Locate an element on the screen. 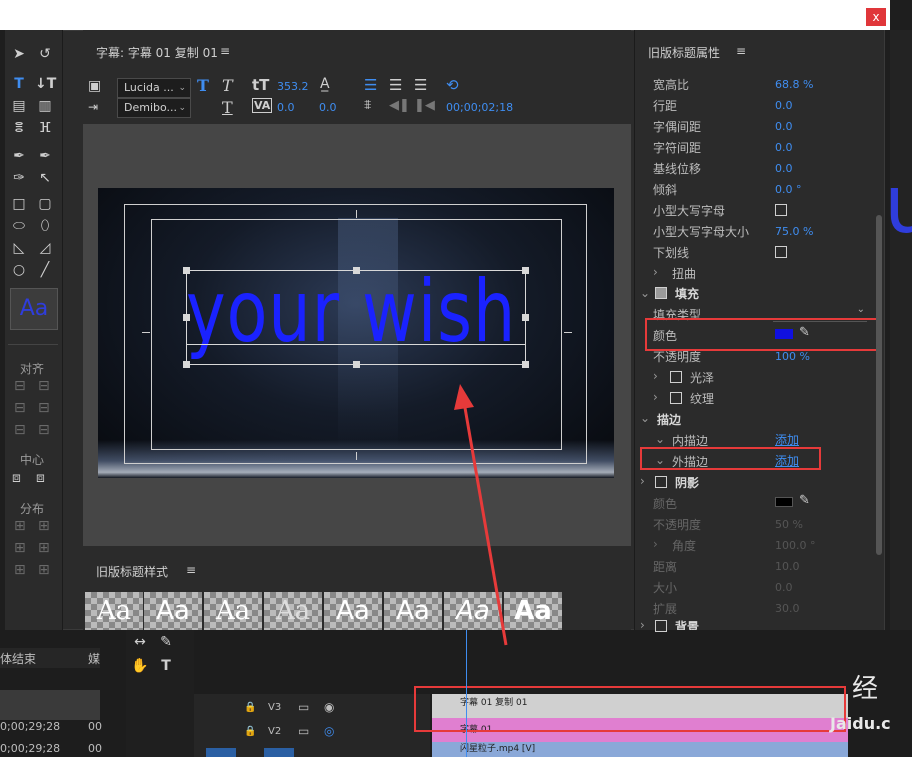 This screenshot has height=757, width=912. italic-icon: T is located at coordinates (227, 85).